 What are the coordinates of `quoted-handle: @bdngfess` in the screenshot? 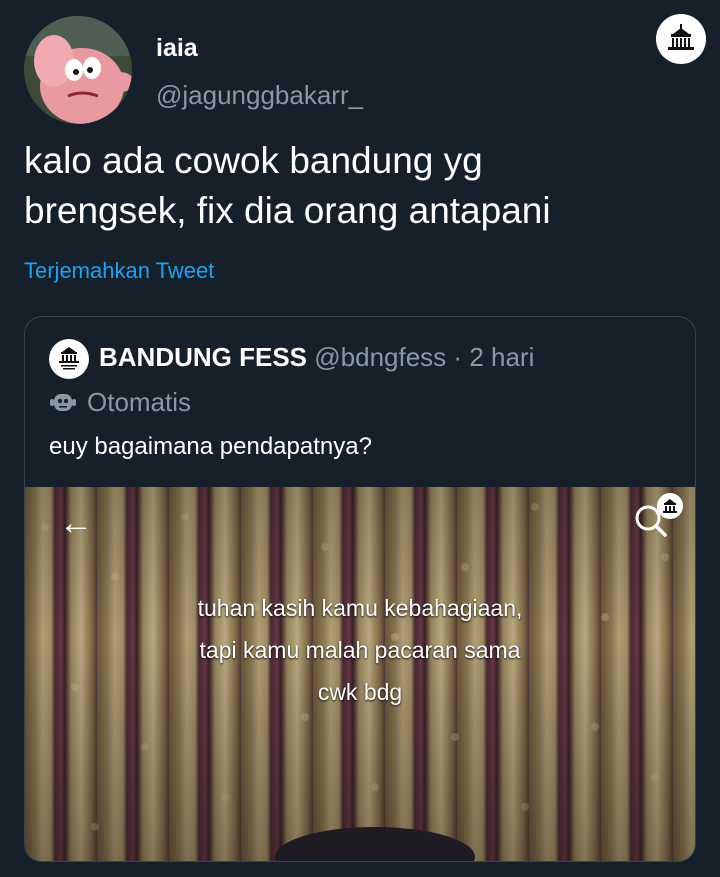 It's located at (380, 357).